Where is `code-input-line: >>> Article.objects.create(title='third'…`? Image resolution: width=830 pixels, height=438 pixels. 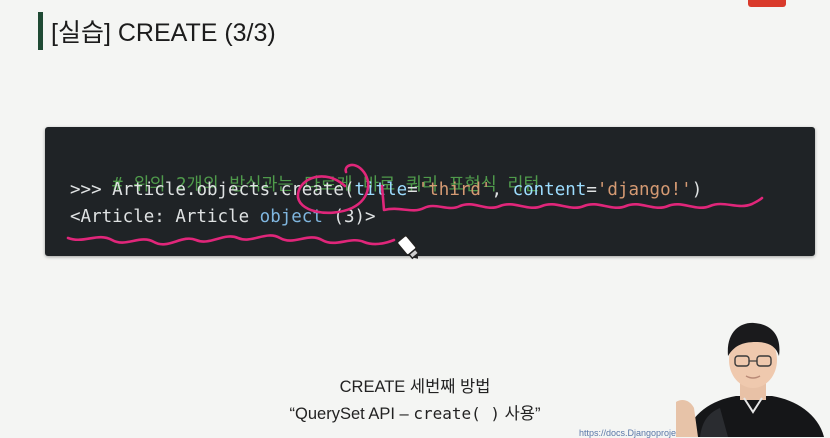 code-input-line: >>> Article.objects.create(title='third'… is located at coordinates (386, 190).